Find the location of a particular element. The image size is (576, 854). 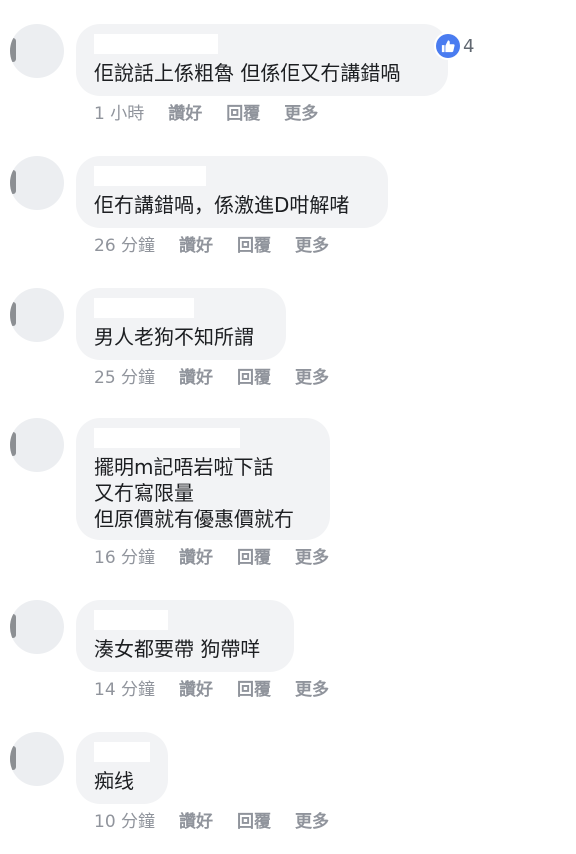

comment-bubble: 佢冇講錯喎，係激進D咁解啫 is located at coordinates (232, 192).